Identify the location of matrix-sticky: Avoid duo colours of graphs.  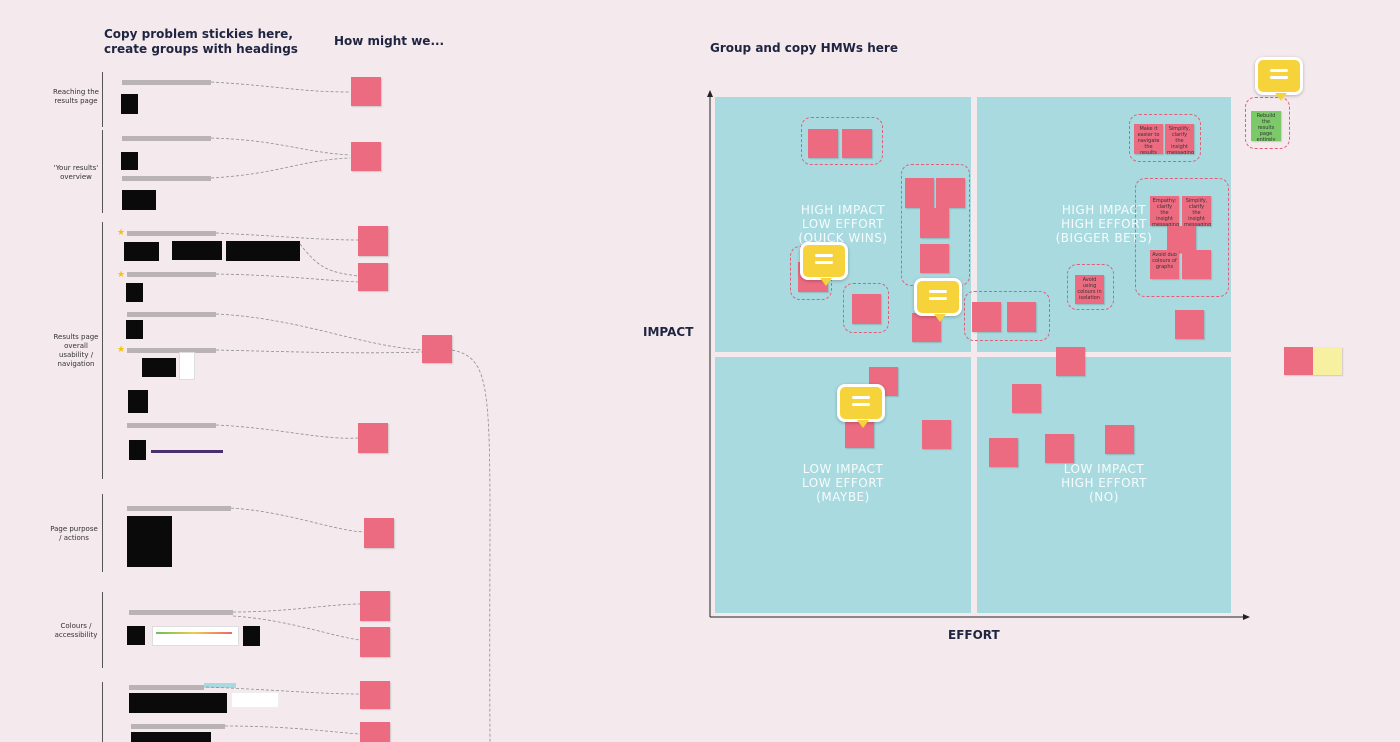
(1164, 264).